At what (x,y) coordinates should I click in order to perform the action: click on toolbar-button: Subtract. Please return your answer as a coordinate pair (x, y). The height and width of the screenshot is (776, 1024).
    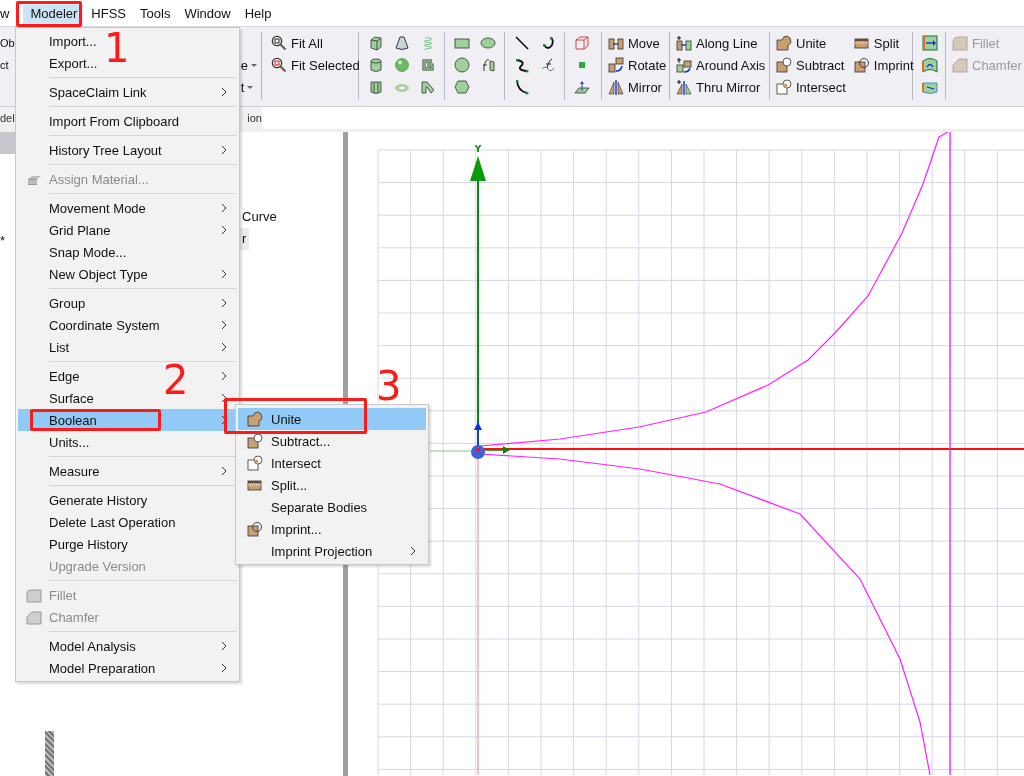
    Looking at the image, I should click on (811, 65).